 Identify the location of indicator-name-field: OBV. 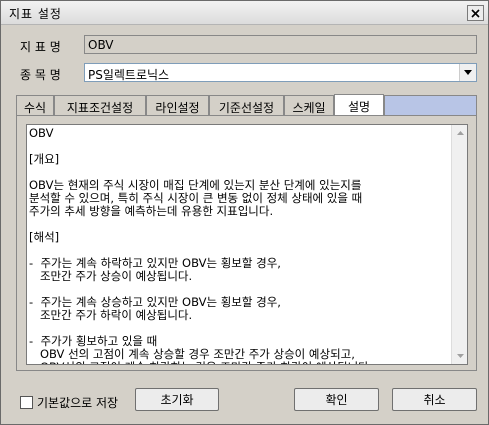
(280, 44).